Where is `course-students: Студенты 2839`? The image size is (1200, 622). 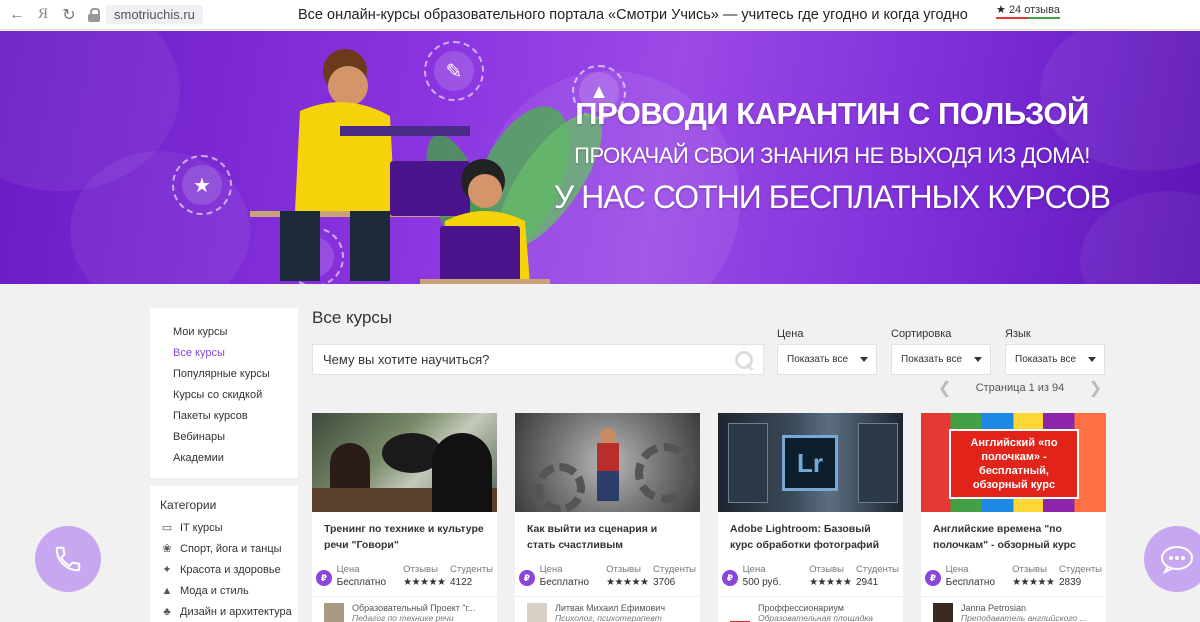
course-students: Студенты 2839 is located at coordinates (1080, 576).